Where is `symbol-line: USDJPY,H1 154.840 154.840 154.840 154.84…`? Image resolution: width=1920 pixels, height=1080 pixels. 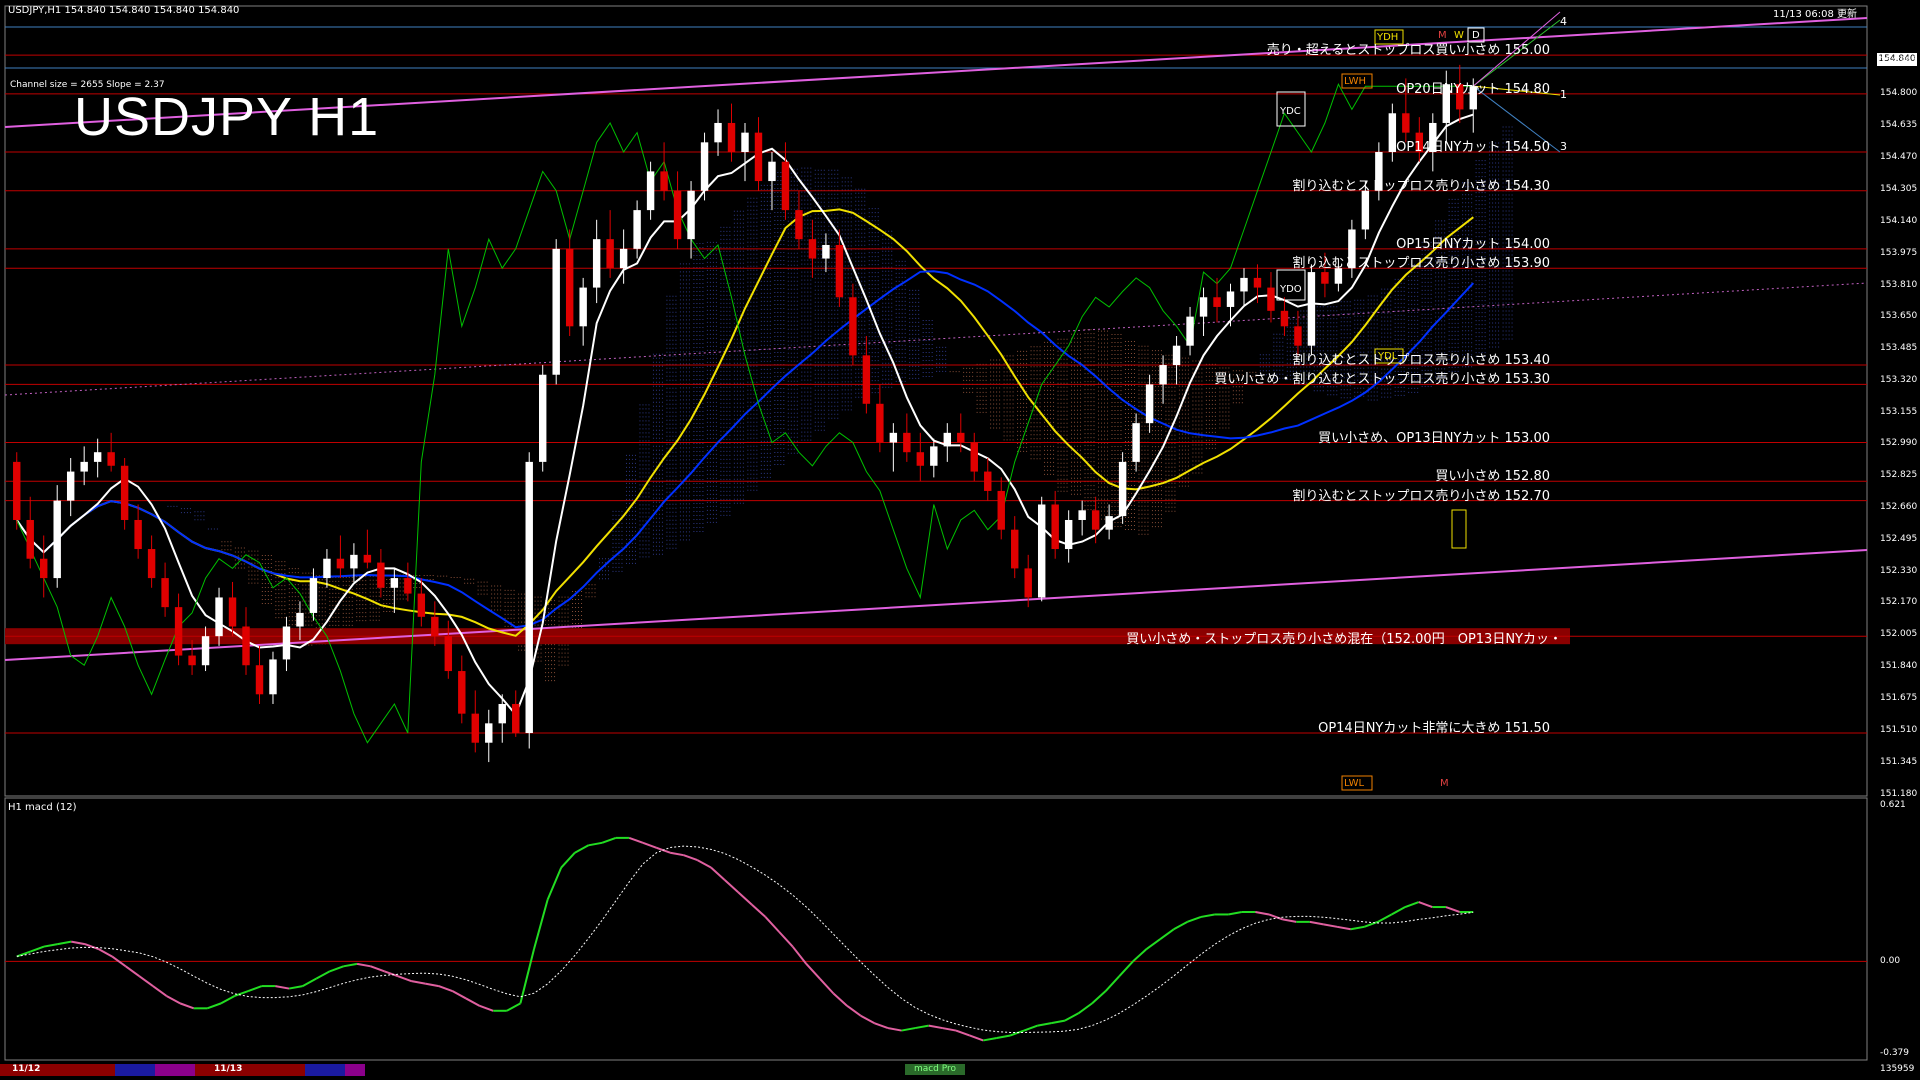
symbol-line: USDJPY,H1 154.840 154.840 154.840 154.84… is located at coordinates (124, 10).